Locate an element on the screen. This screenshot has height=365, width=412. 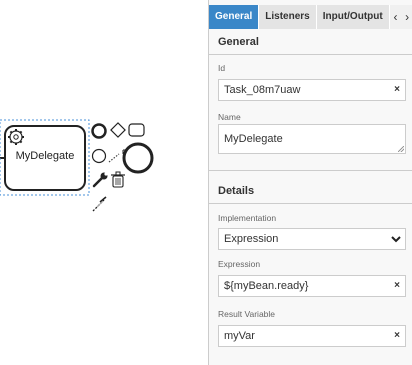
tab-next-icon: › is located at coordinates (406, 17).